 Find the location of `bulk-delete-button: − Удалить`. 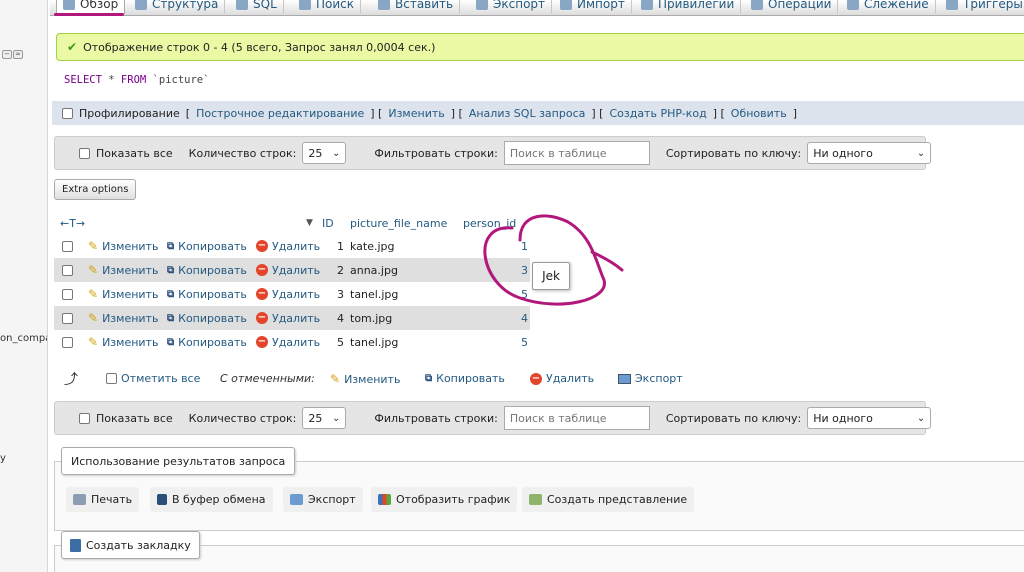

bulk-delete-button: − Удалить is located at coordinates (562, 378).